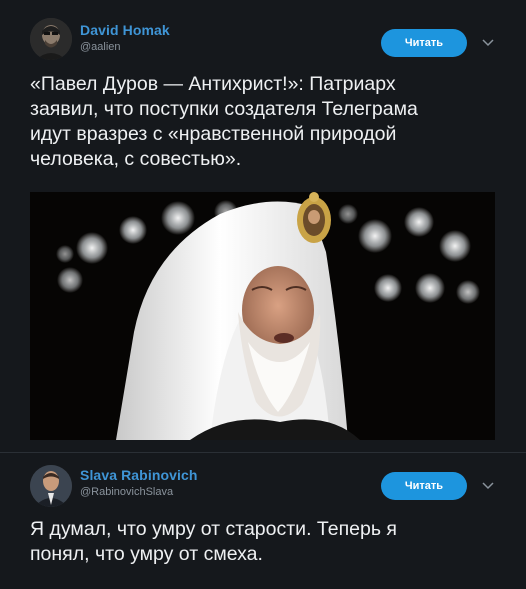 Image resolution: width=526 pixels, height=589 pixels. I want to click on author-handle: @RabinovichSlava, so click(126, 492).